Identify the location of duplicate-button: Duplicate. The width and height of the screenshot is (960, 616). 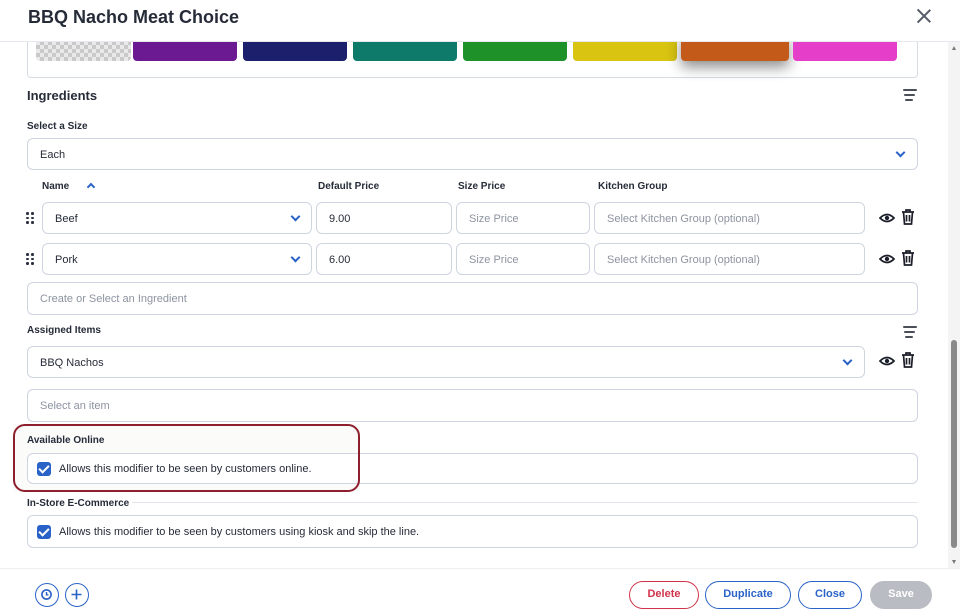
(748, 595).